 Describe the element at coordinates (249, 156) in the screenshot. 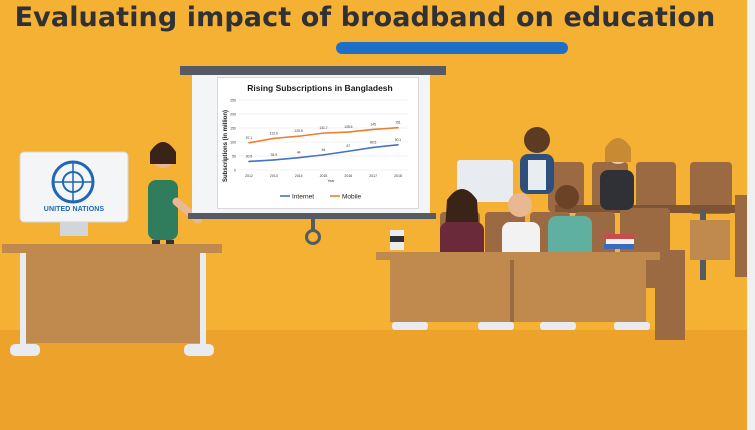

I see `chart-data-label: 30.5` at that location.